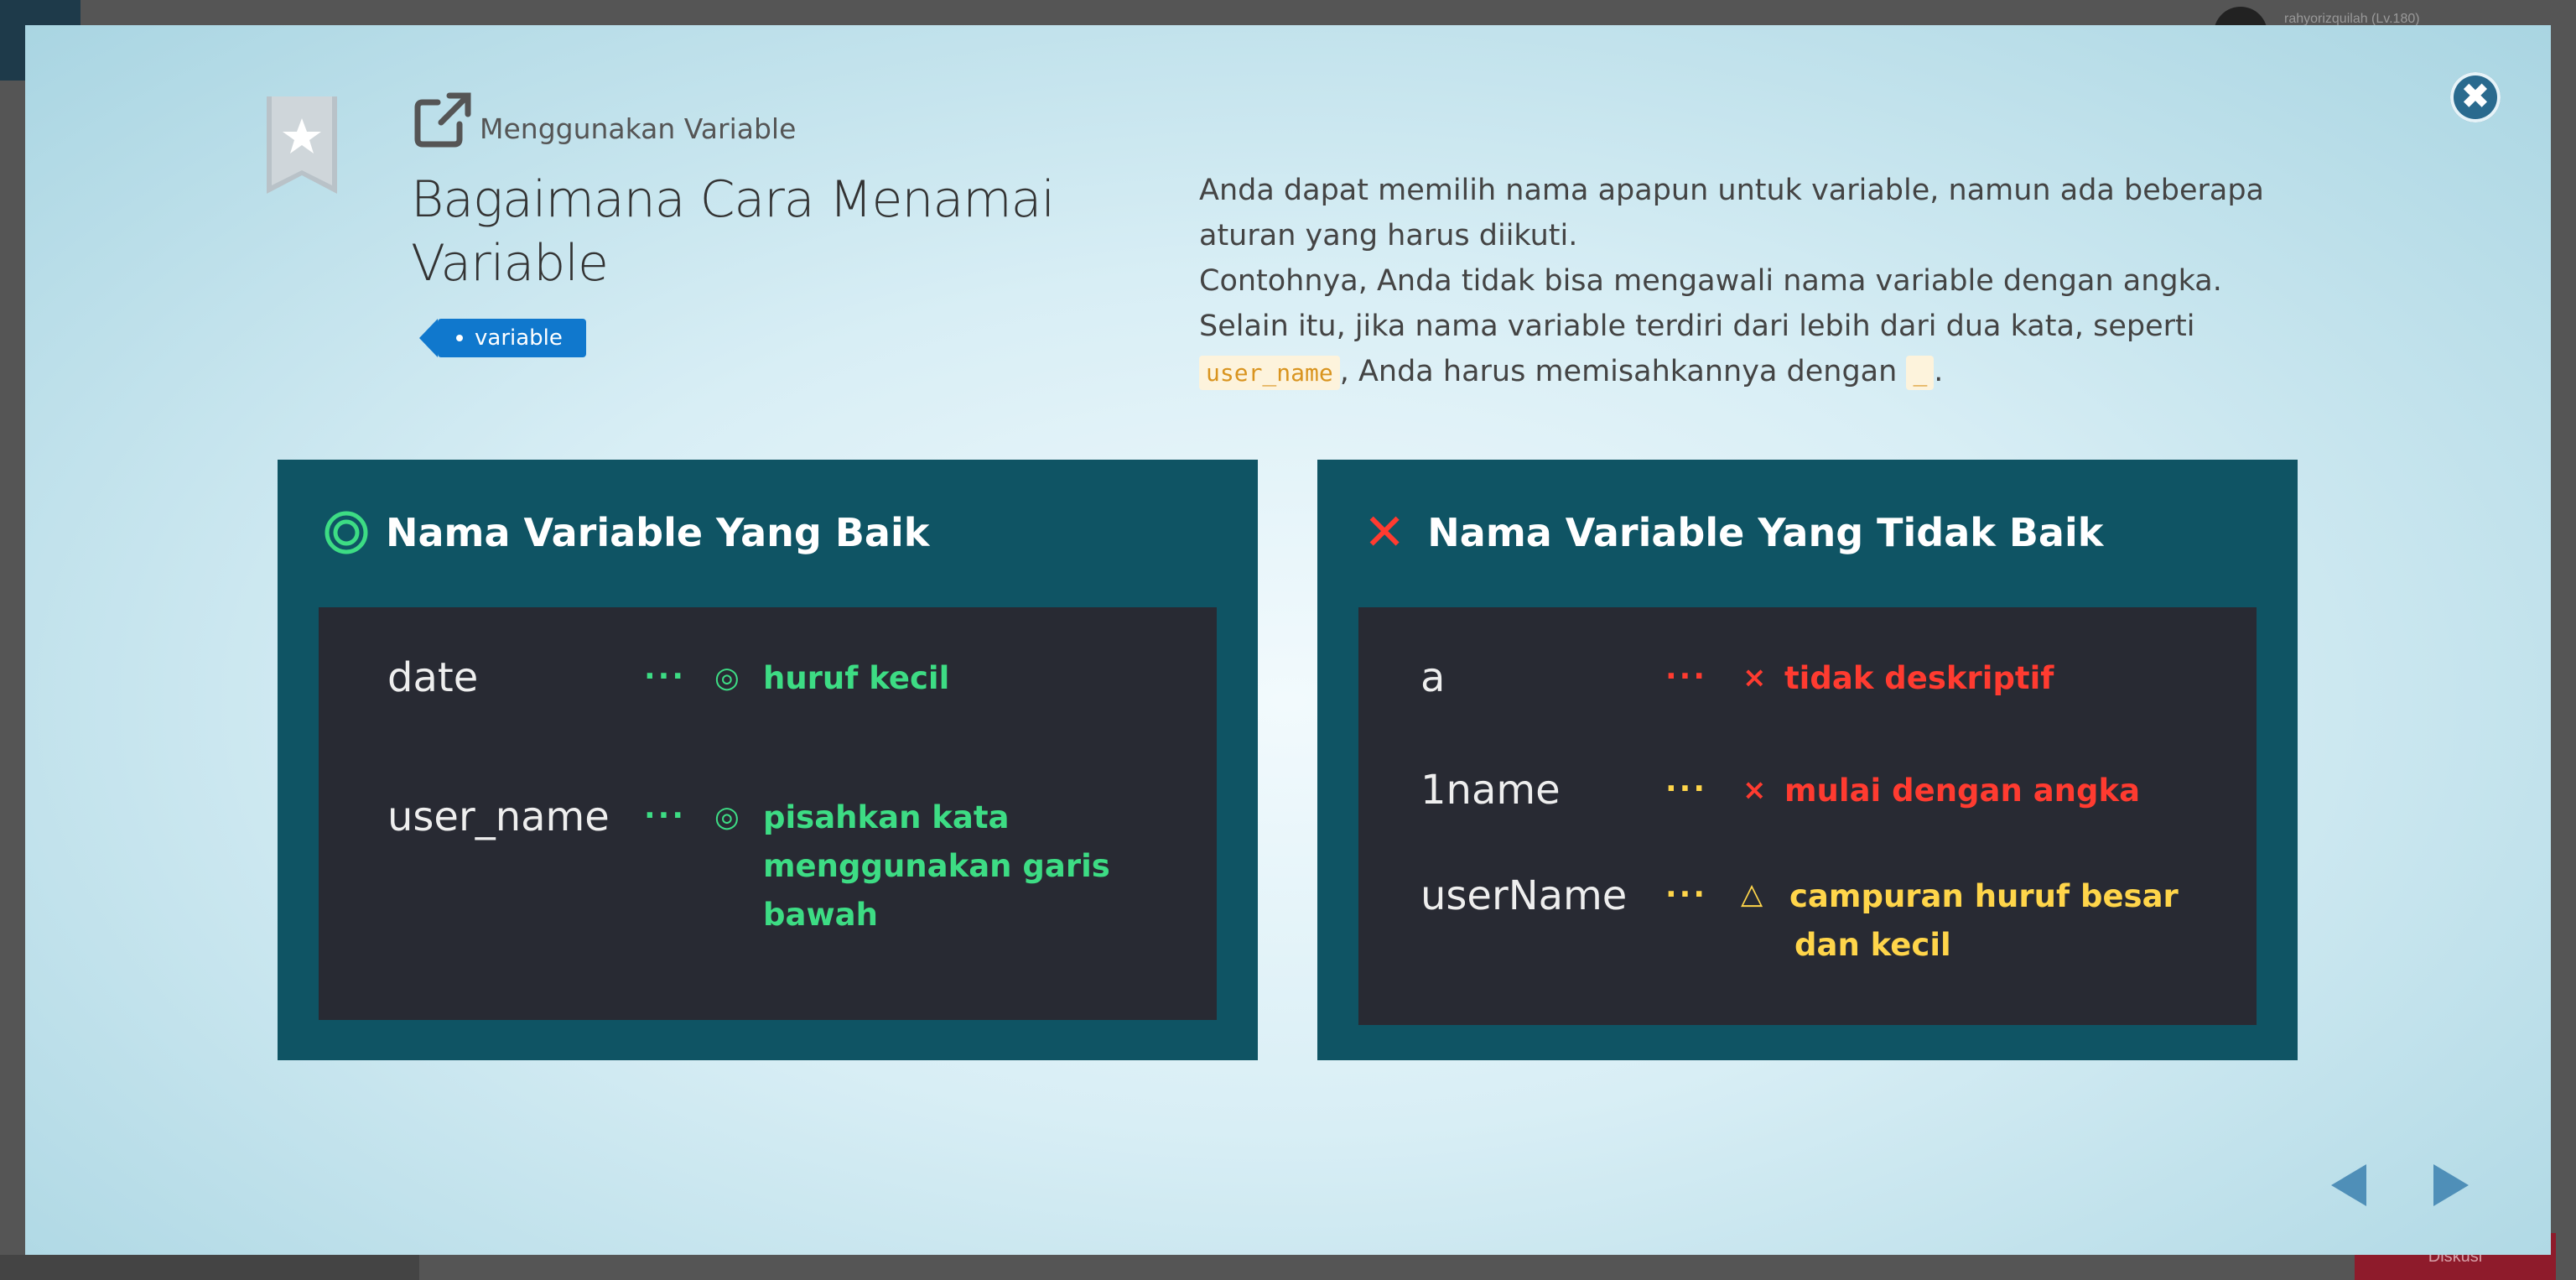 The width and height of the screenshot is (2576, 1280). I want to click on card-heading: ✕ Nama Variable Yang Tidak Baik, so click(1733, 532).